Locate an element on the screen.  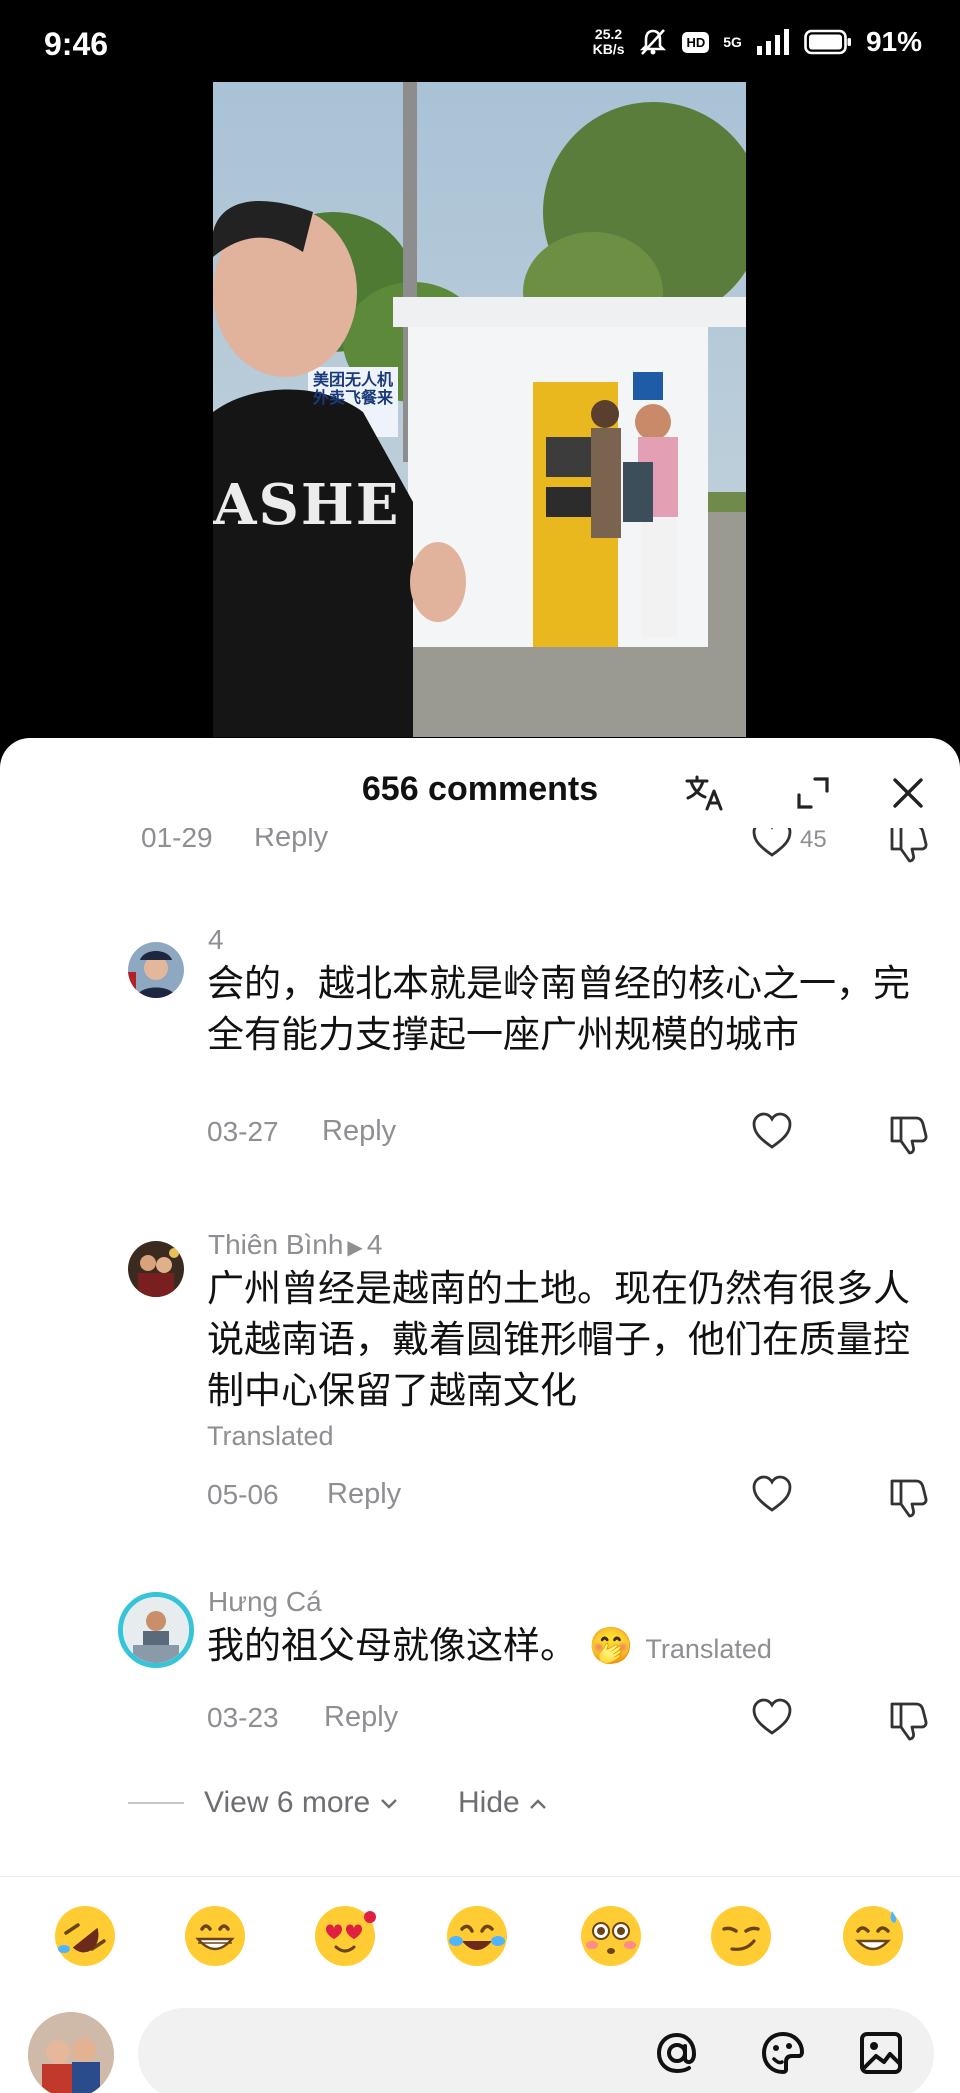
shirt-text: ASHE is located at coordinates (307, 505).